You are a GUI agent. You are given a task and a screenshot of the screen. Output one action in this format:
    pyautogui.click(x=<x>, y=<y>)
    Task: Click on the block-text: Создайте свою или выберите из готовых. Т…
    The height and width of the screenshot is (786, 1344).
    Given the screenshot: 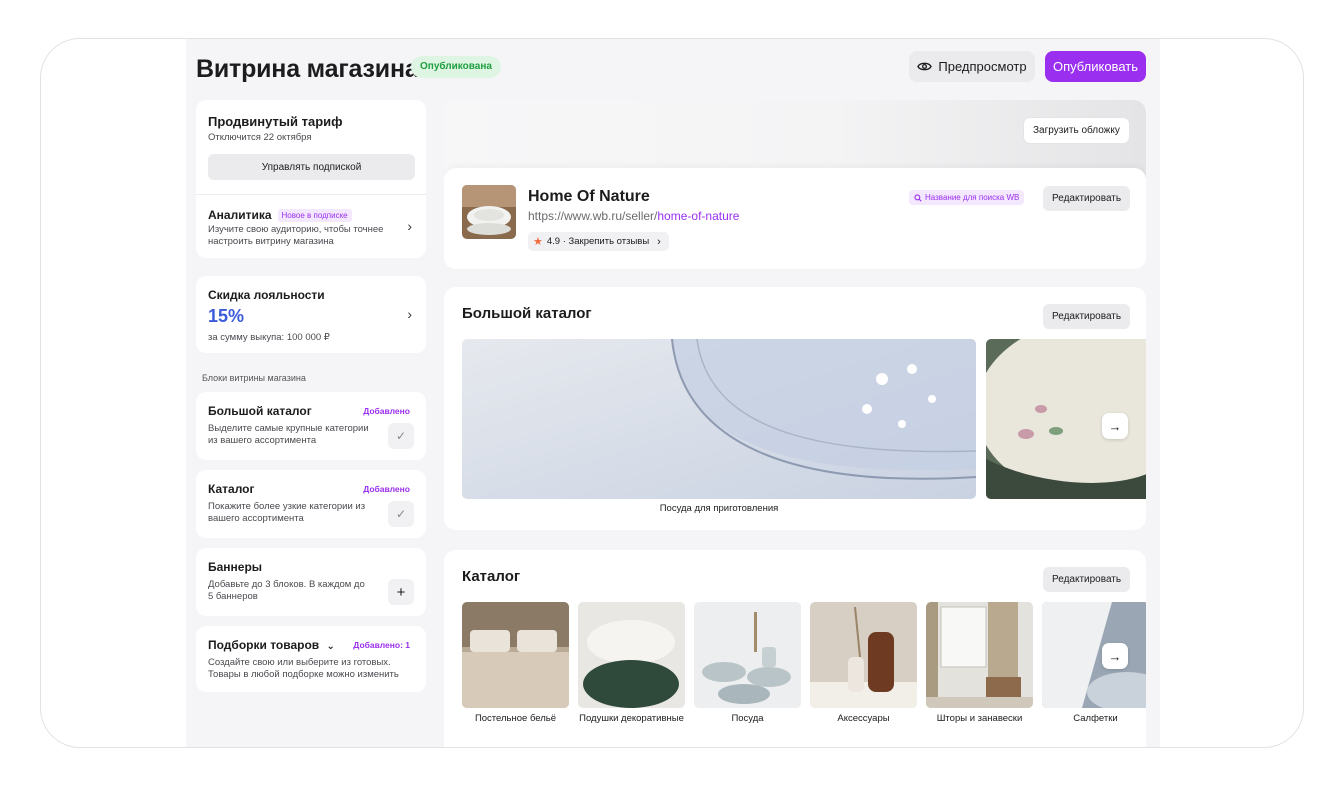 What is the action you would take?
    pyautogui.click(x=303, y=668)
    